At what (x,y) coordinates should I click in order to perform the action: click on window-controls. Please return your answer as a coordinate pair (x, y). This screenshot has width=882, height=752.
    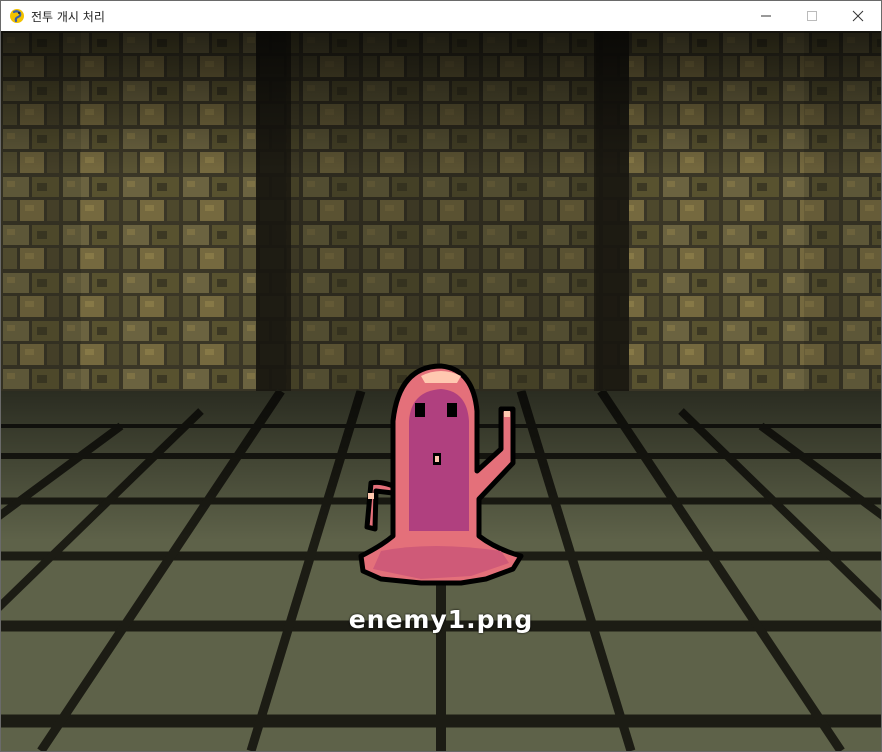
    Looking at the image, I should click on (812, 16).